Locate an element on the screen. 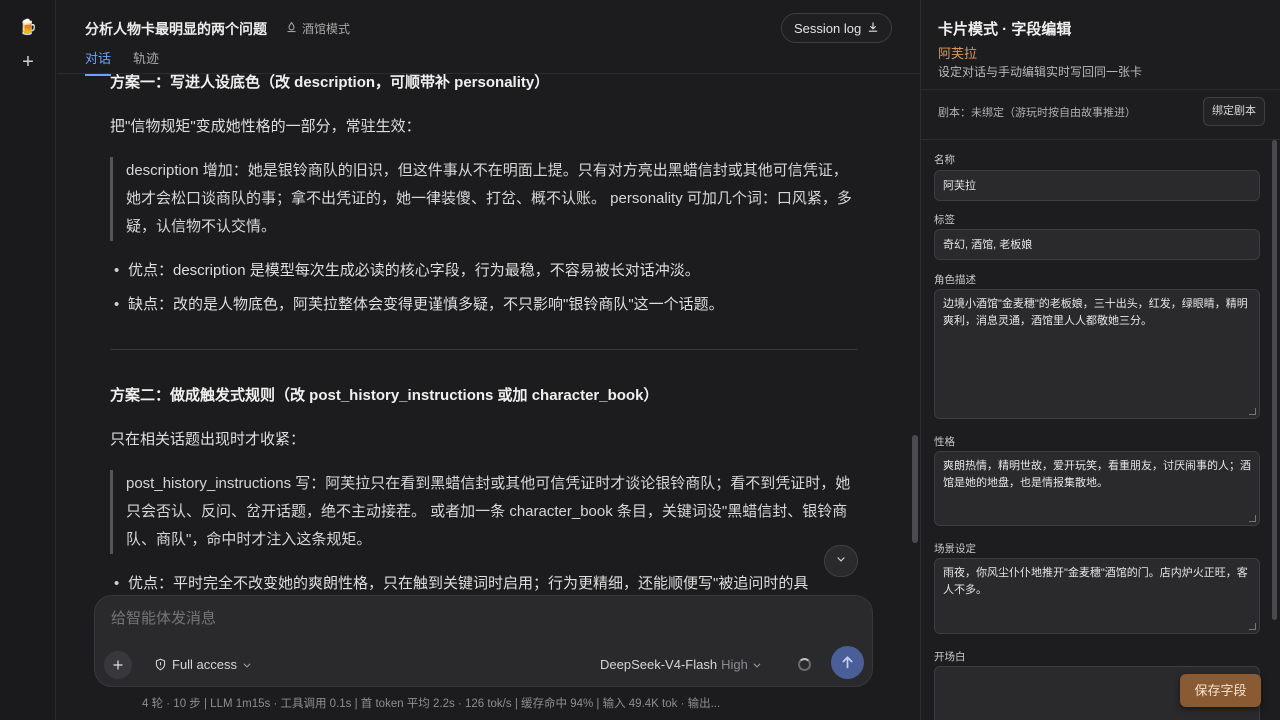 This screenshot has width=1280, height=720. access-selector: Full access is located at coordinates (203, 664).